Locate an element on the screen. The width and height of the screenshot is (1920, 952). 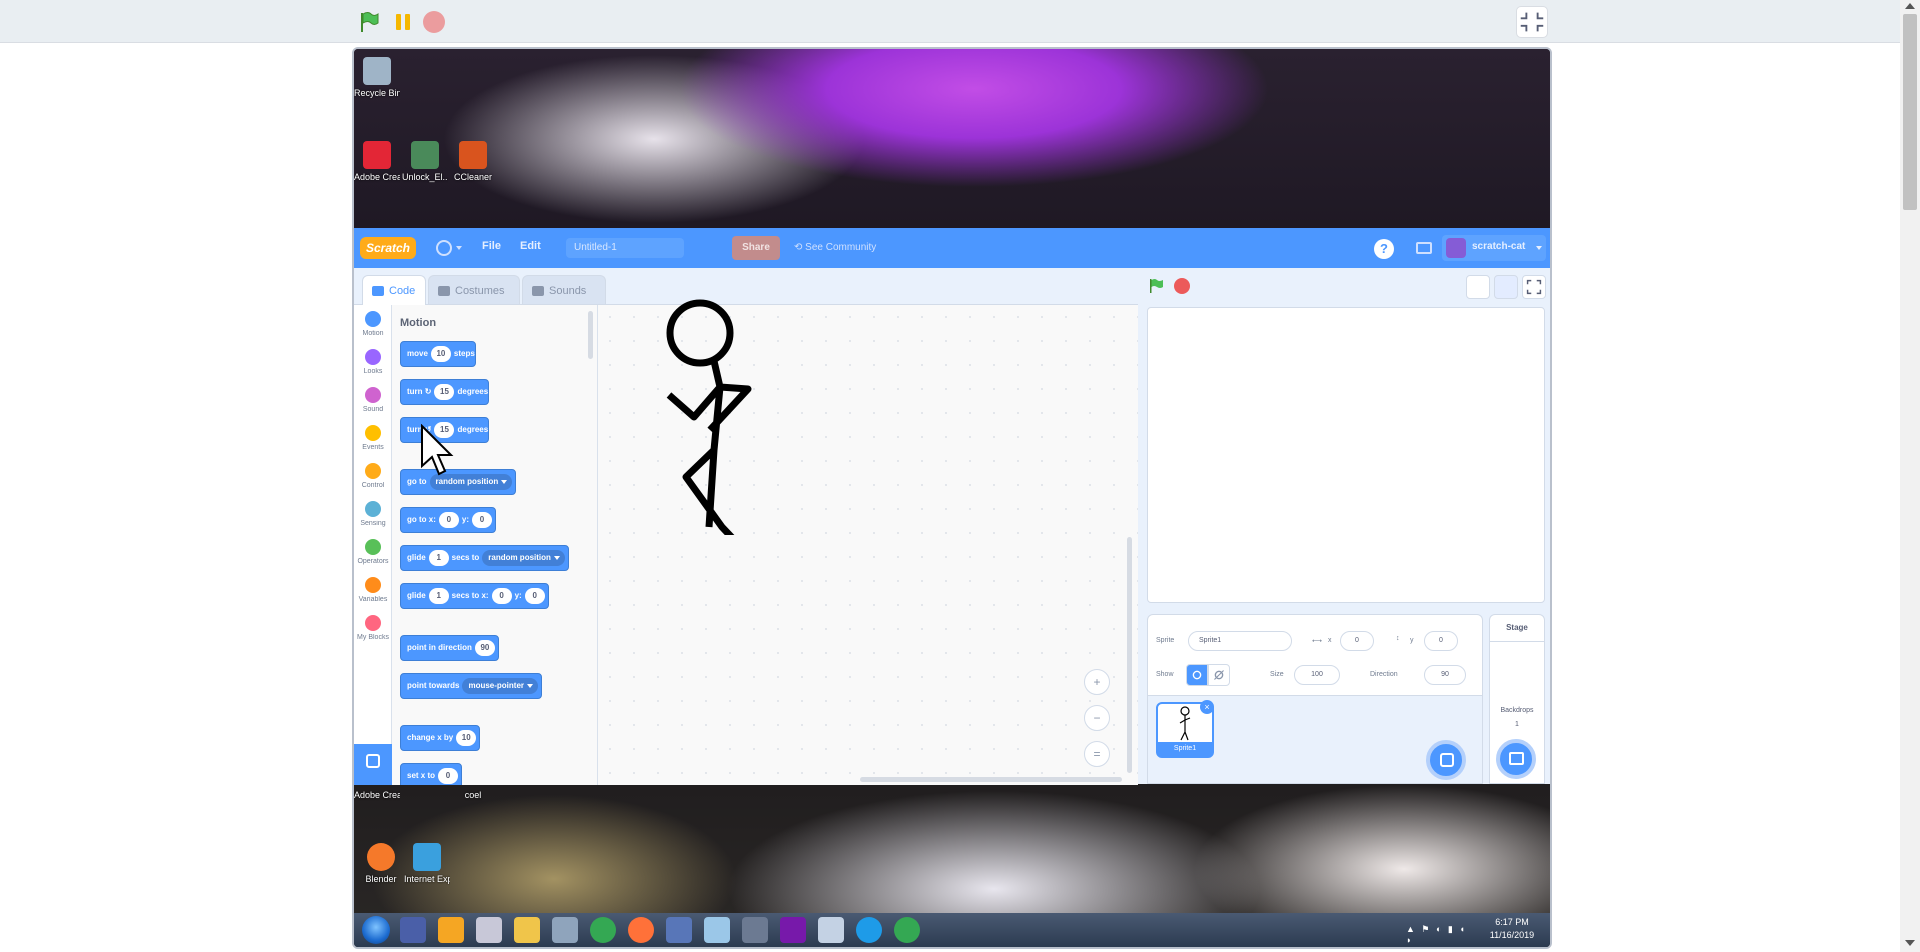
block-glide-to: glide 1 secs to random position is located at coordinates (484, 558).